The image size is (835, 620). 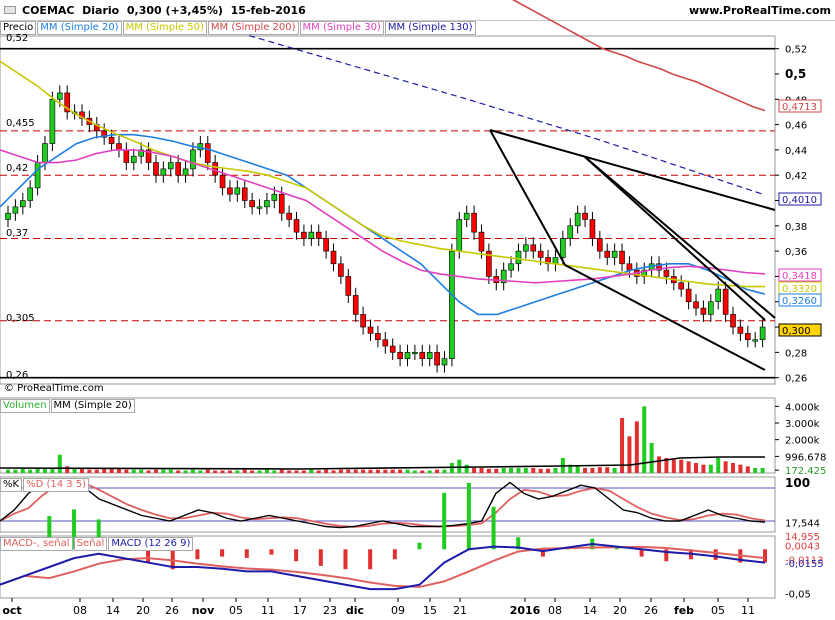 What do you see at coordinates (430, 28) in the screenshot?
I see `price-legend-item-5: MM (Simple 130)` at bounding box center [430, 28].